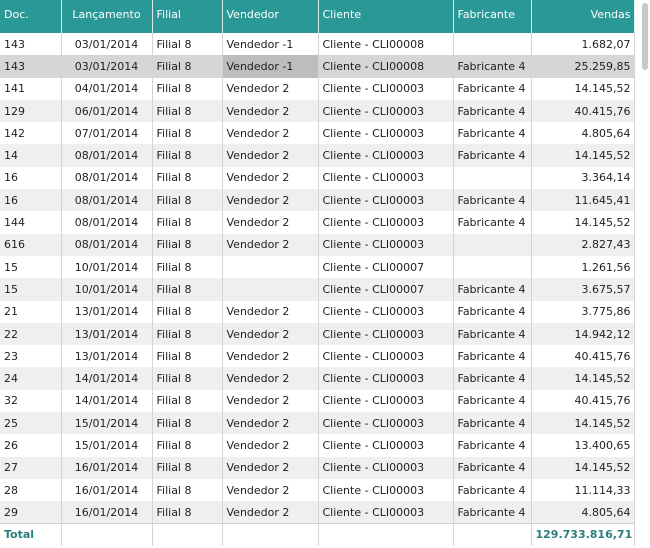 Image resolution: width=650 pixels, height=548 pixels. What do you see at coordinates (583, 44) in the screenshot?
I see `cell-vendas: 1.682,07` at bounding box center [583, 44].